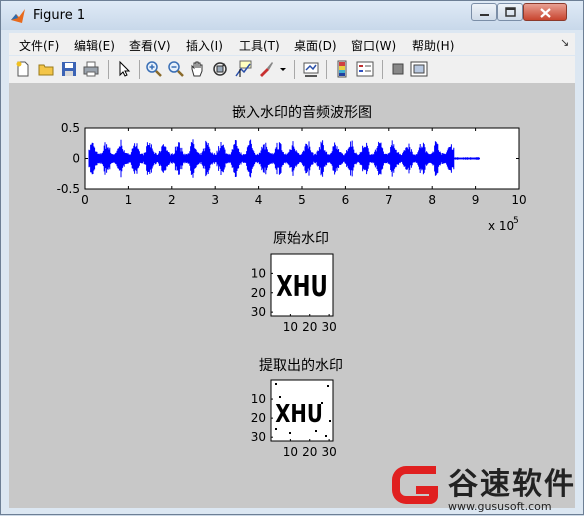 This screenshot has width=584, height=516. I want to click on legend-icon, so click(365, 69).